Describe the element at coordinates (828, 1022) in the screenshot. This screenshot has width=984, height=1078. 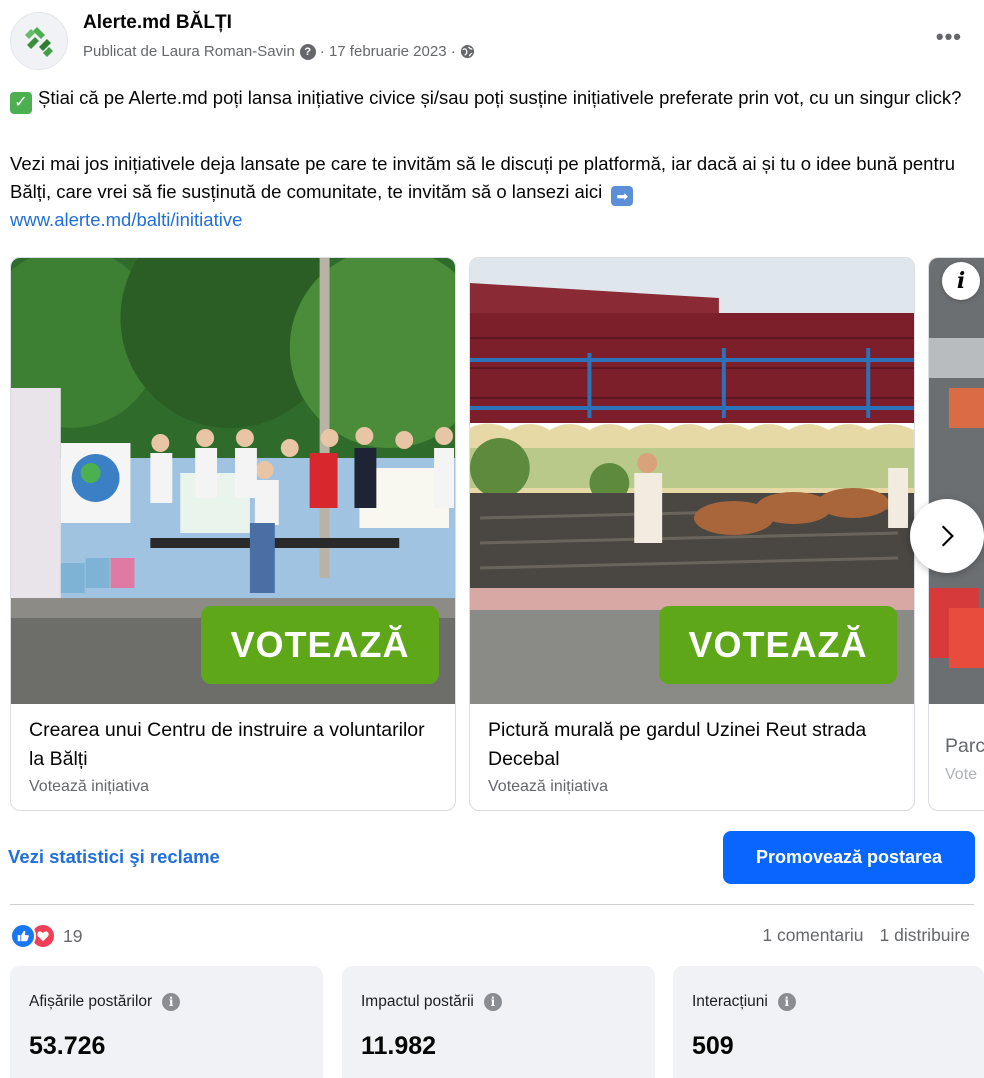
I see `metric-card: Interacțiuni i 509` at that location.